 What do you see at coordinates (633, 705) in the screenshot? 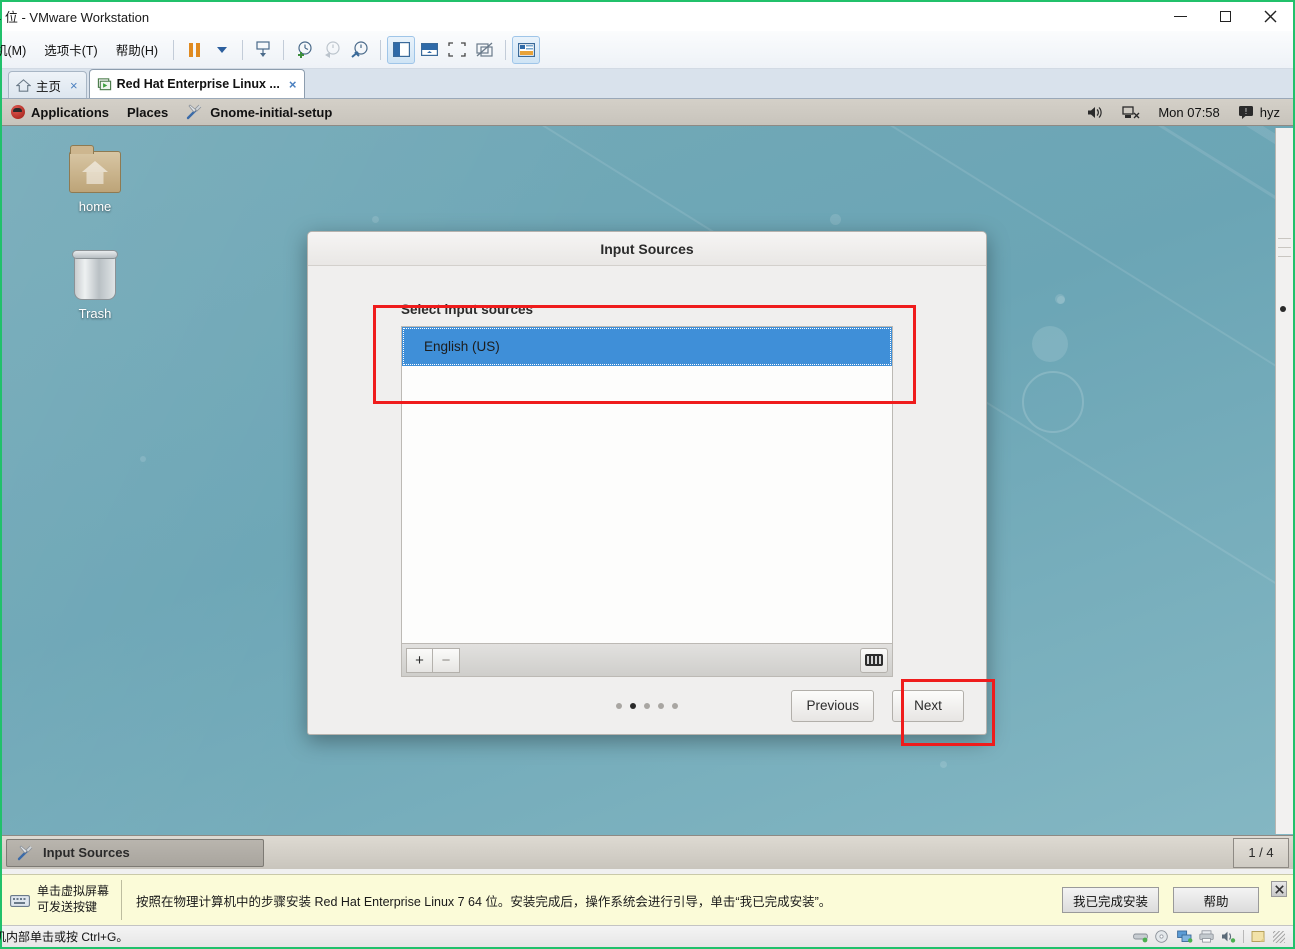
I see `pagination-dot-active` at bounding box center [633, 705].